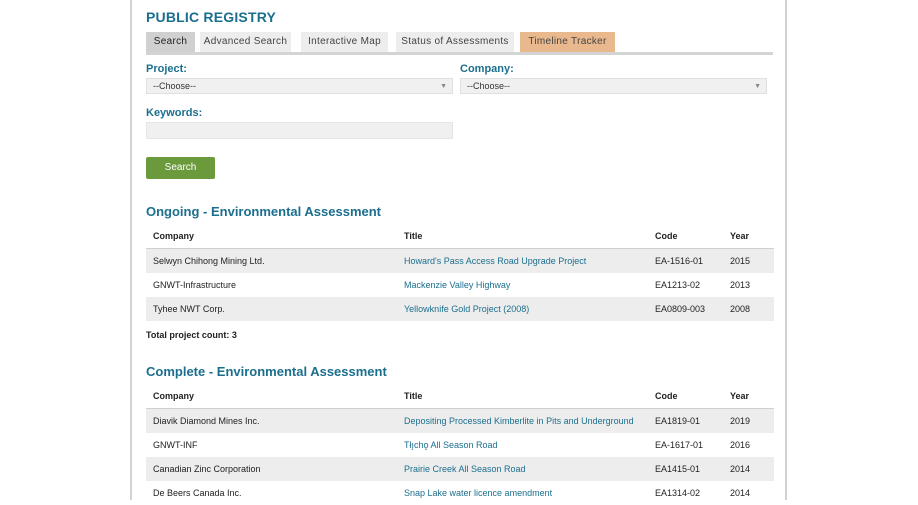 Image resolution: width=918 pixels, height=505 pixels. Describe the element at coordinates (170, 42) in the screenshot. I see `tab-search: Search` at that location.